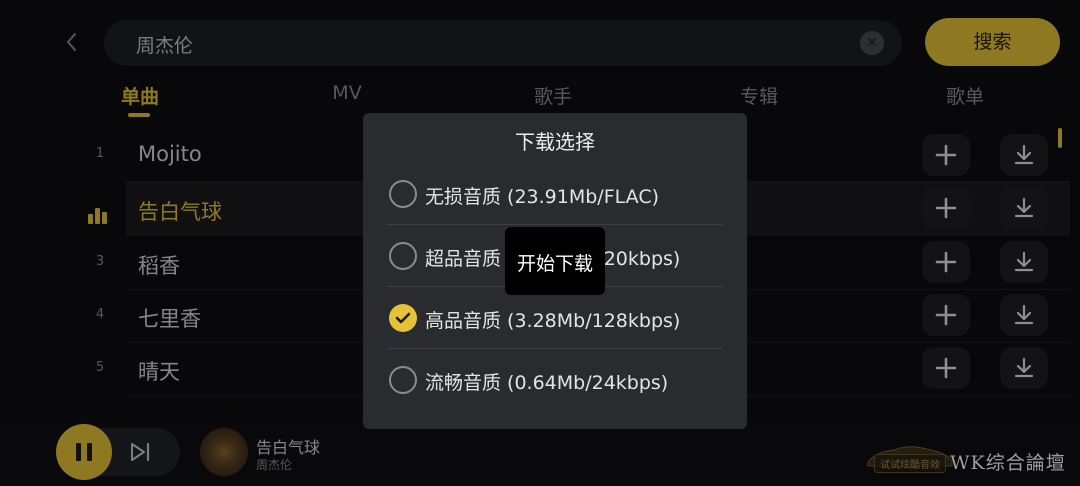 The height and width of the screenshot is (486, 1080). I want to click on dialog-title: 下载选择, so click(555, 142).